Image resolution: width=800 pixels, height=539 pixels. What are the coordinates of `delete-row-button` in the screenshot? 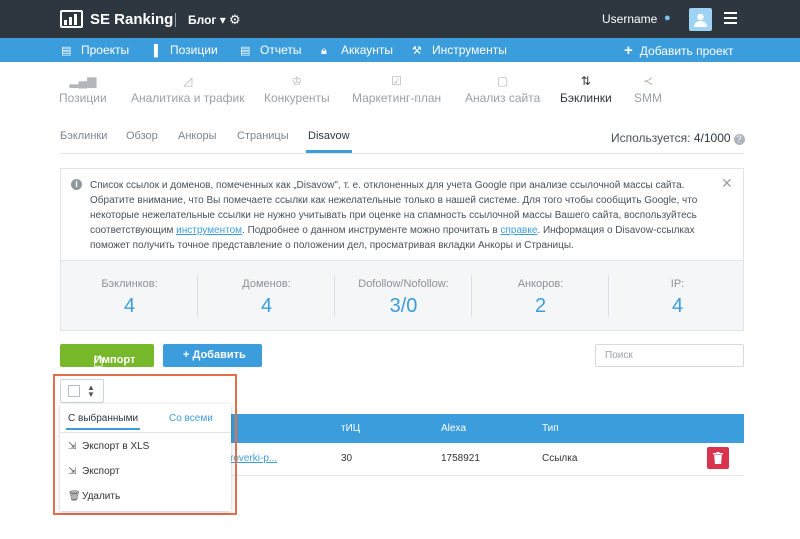 It's located at (718, 458).